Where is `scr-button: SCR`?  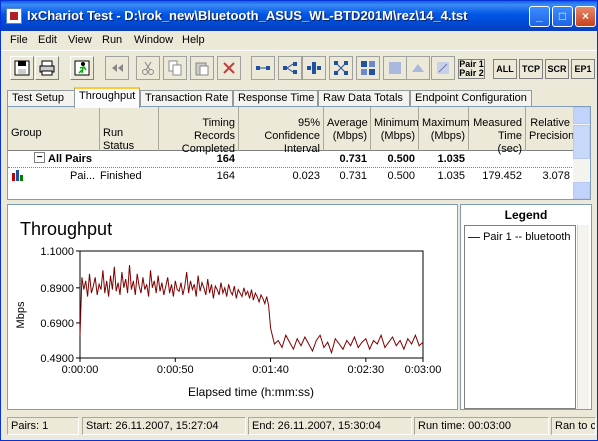
scr-button: SCR is located at coordinates (557, 69).